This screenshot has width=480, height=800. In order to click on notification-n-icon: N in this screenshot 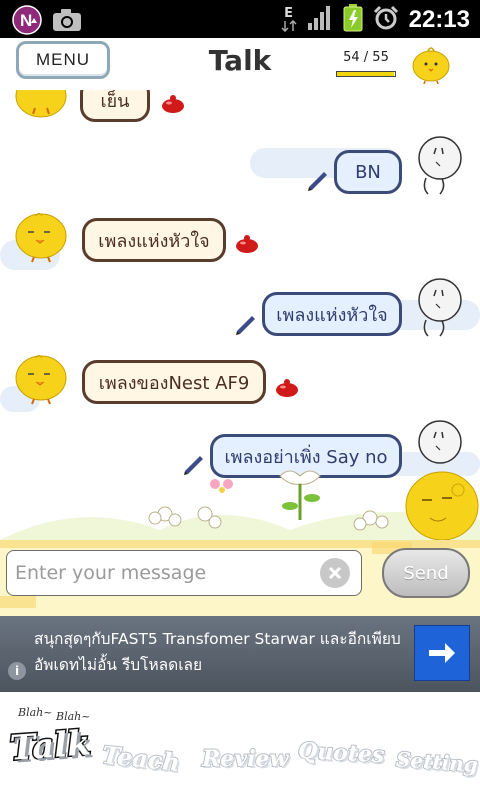, I will do `click(27, 22)`.